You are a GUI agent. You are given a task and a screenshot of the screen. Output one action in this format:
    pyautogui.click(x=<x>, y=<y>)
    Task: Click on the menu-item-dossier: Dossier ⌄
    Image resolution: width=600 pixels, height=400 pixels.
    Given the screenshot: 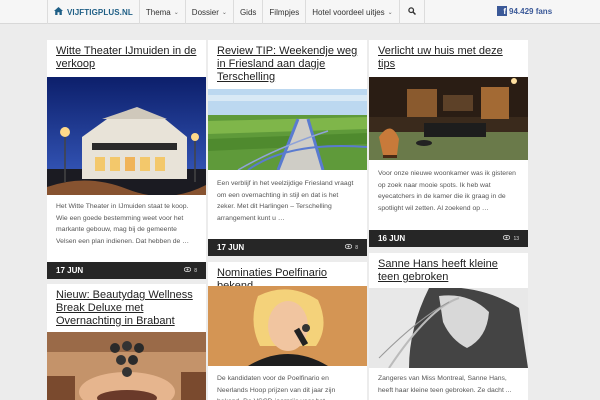 What is the action you would take?
    pyautogui.click(x=210, y=12)
    